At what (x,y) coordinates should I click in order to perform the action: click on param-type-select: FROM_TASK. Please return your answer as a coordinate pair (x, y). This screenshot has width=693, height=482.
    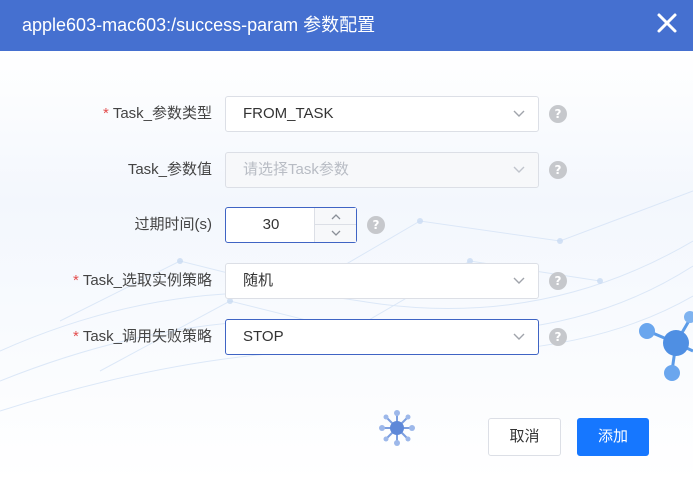
    Looking at the image, I should click on (382, 114).